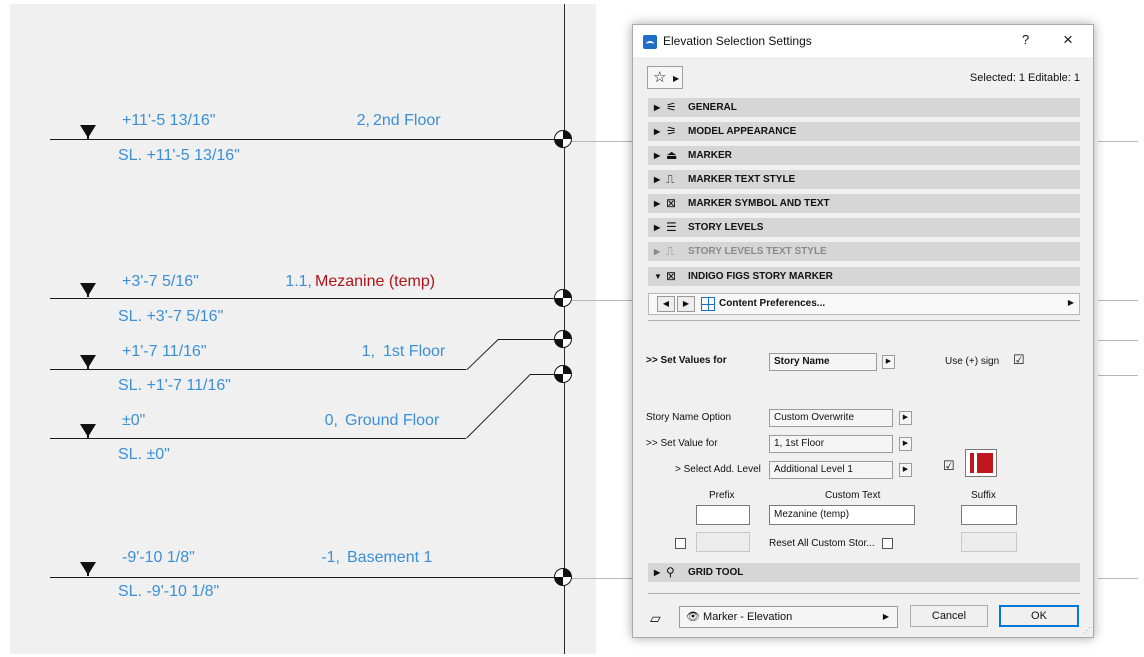 The height and width of the screenshot is (657, 1144). What do you see at coordinates (686, 304) in the screenshot?
I see `next-page-button: ▶` at bounding box center [686, 304].